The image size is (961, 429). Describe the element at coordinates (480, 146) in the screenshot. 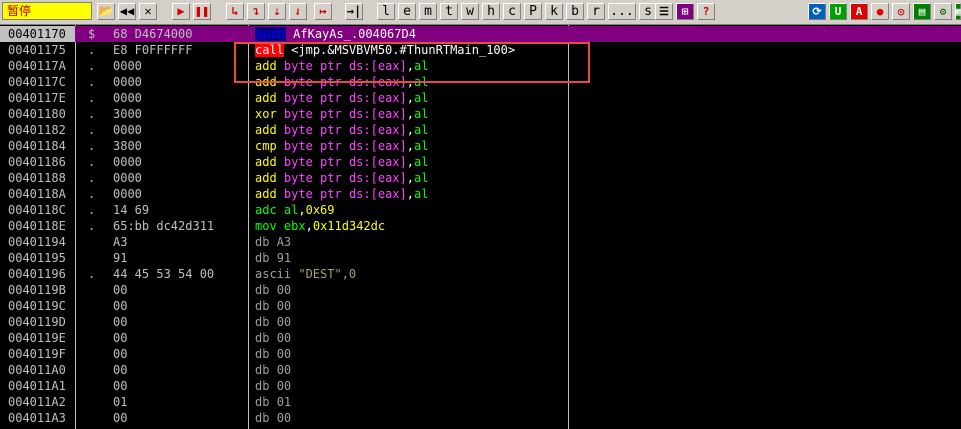

I see `disasm-row: 00401184. 3800 cmp byte ptr ds:[eax],al` at that location.